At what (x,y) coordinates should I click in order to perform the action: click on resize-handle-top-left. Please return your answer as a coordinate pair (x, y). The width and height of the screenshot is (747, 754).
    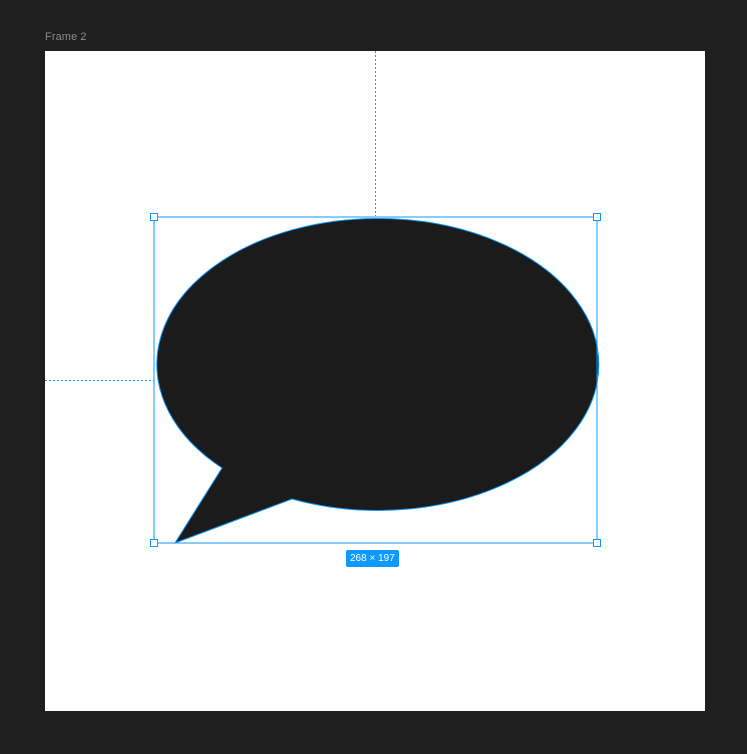
    Looking at the image, I should click on (154, 217).